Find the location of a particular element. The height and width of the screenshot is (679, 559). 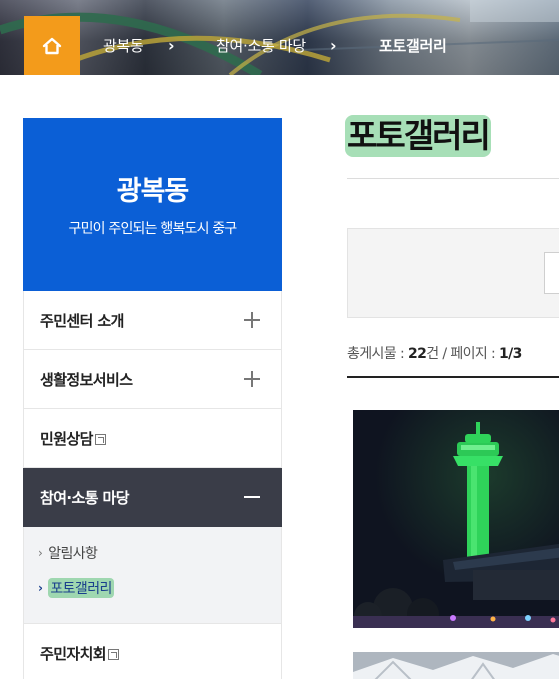

submenu-item-photo-gallery: › 포토갤러리 is located at coordinates (76, 588).